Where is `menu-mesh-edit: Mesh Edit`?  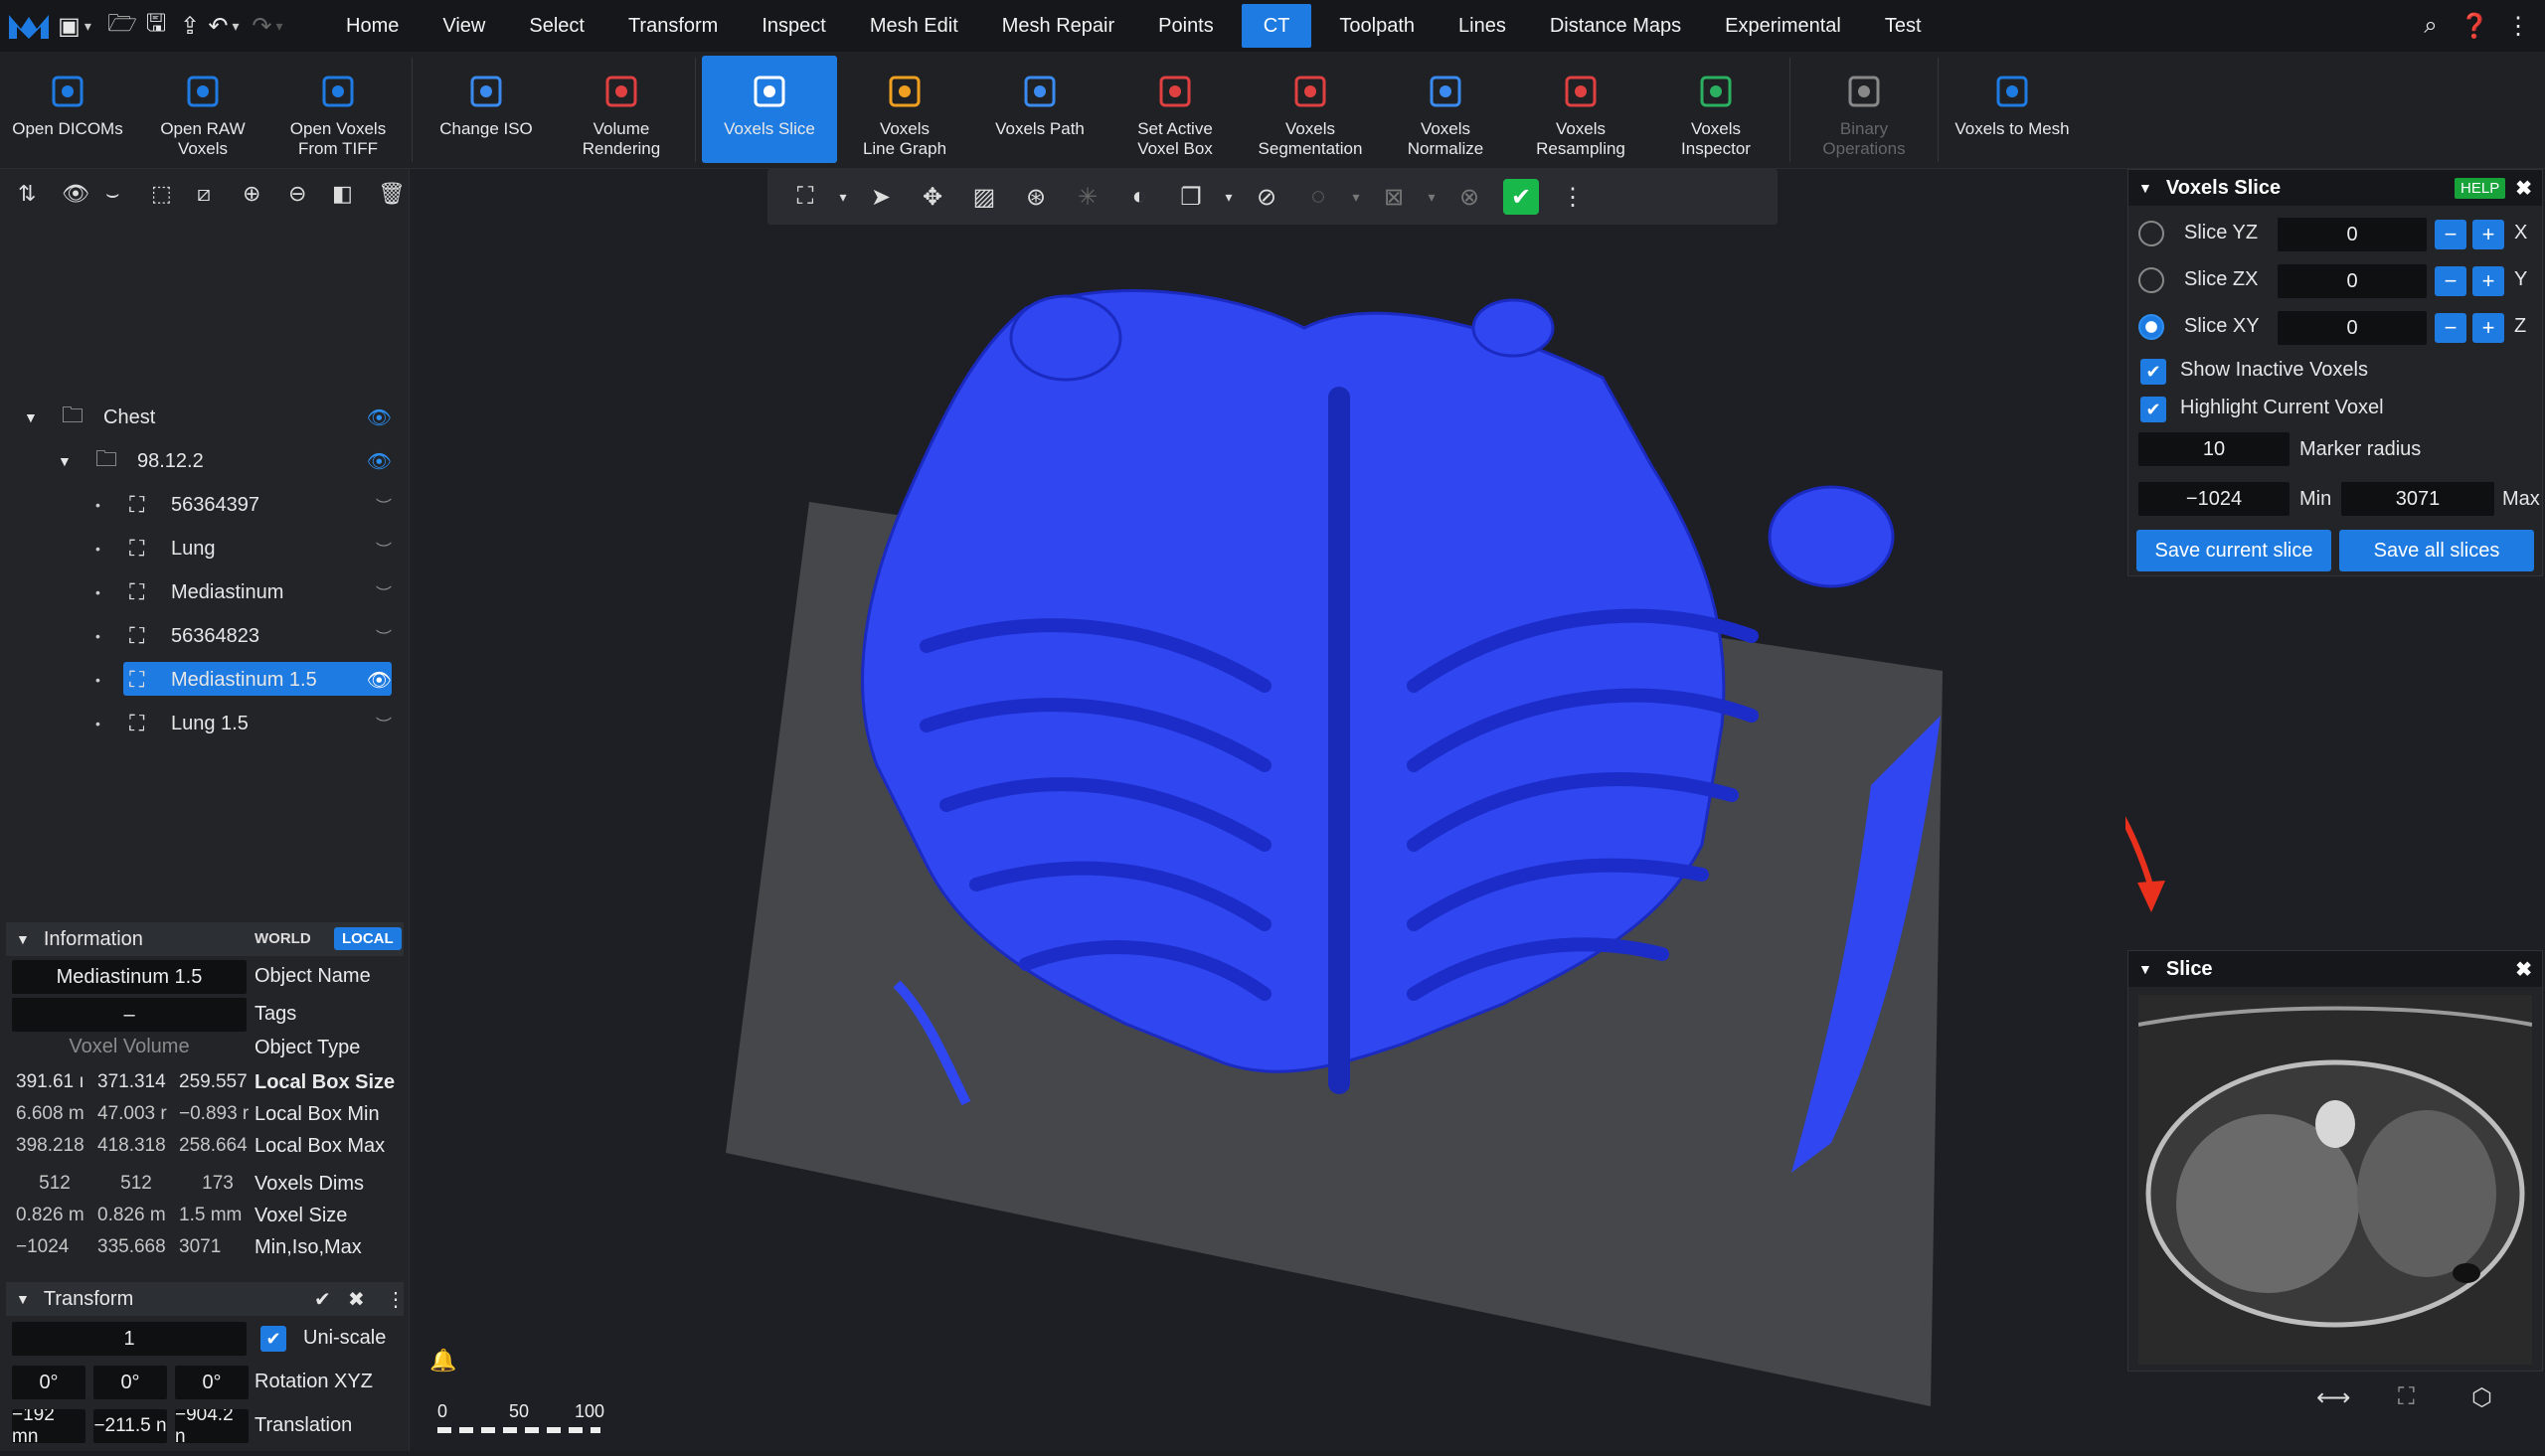 menu-mesh-edit: Mesh Edit is located at coordinates (914, 26).